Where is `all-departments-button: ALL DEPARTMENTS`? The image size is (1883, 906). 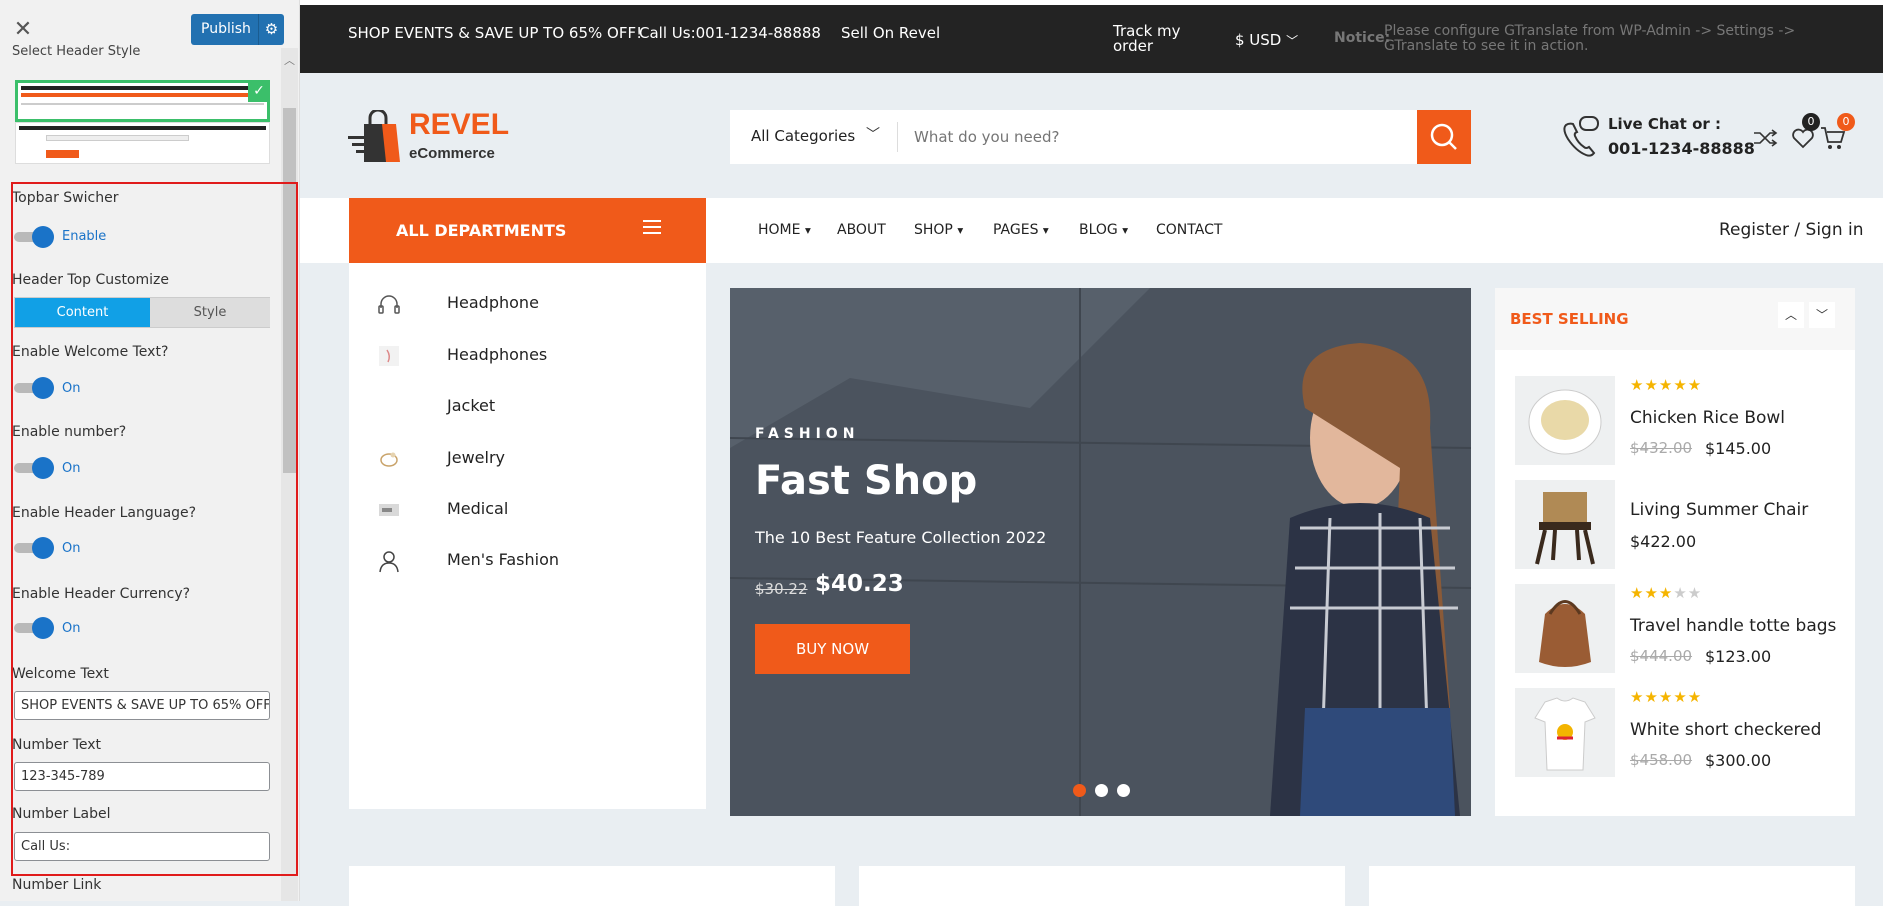 all-departments-button: ALL DEPARTMENTS is located at coordinates (527, 230).